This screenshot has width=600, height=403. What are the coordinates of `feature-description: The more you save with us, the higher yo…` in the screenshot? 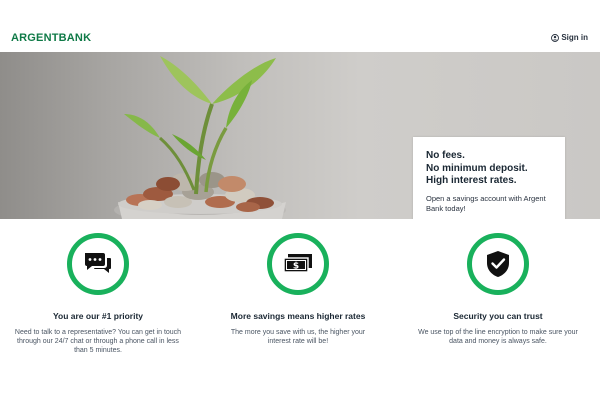 It's located at (298, 337).